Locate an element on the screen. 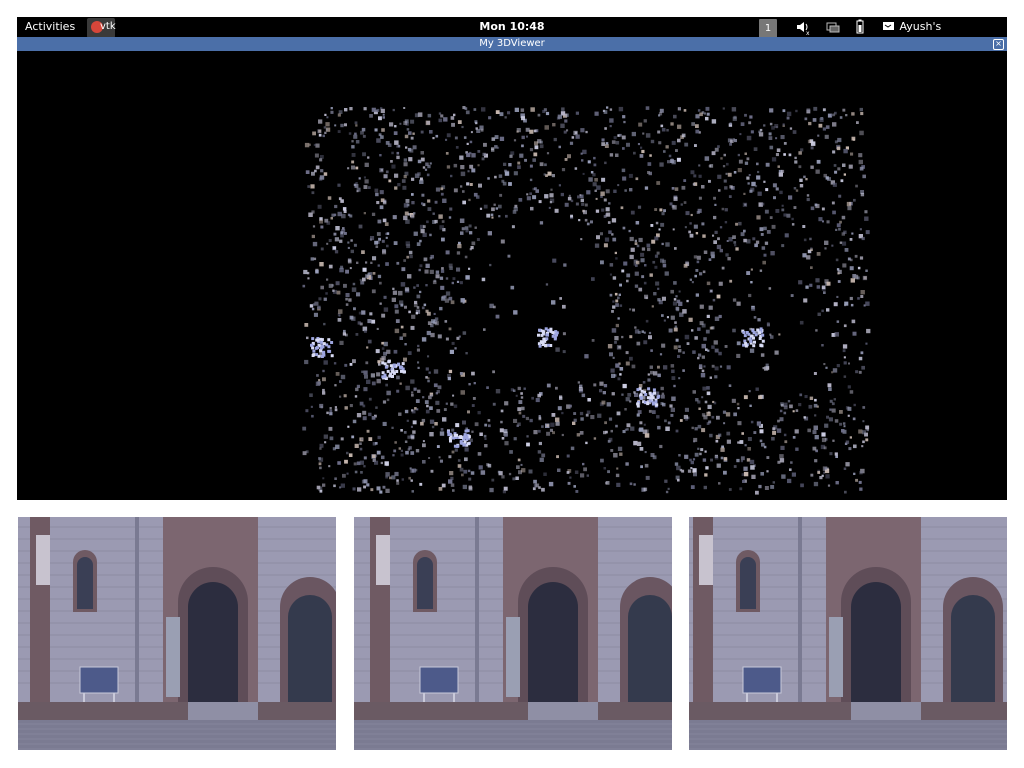  battery-icon is located at coordinates (860, 27).